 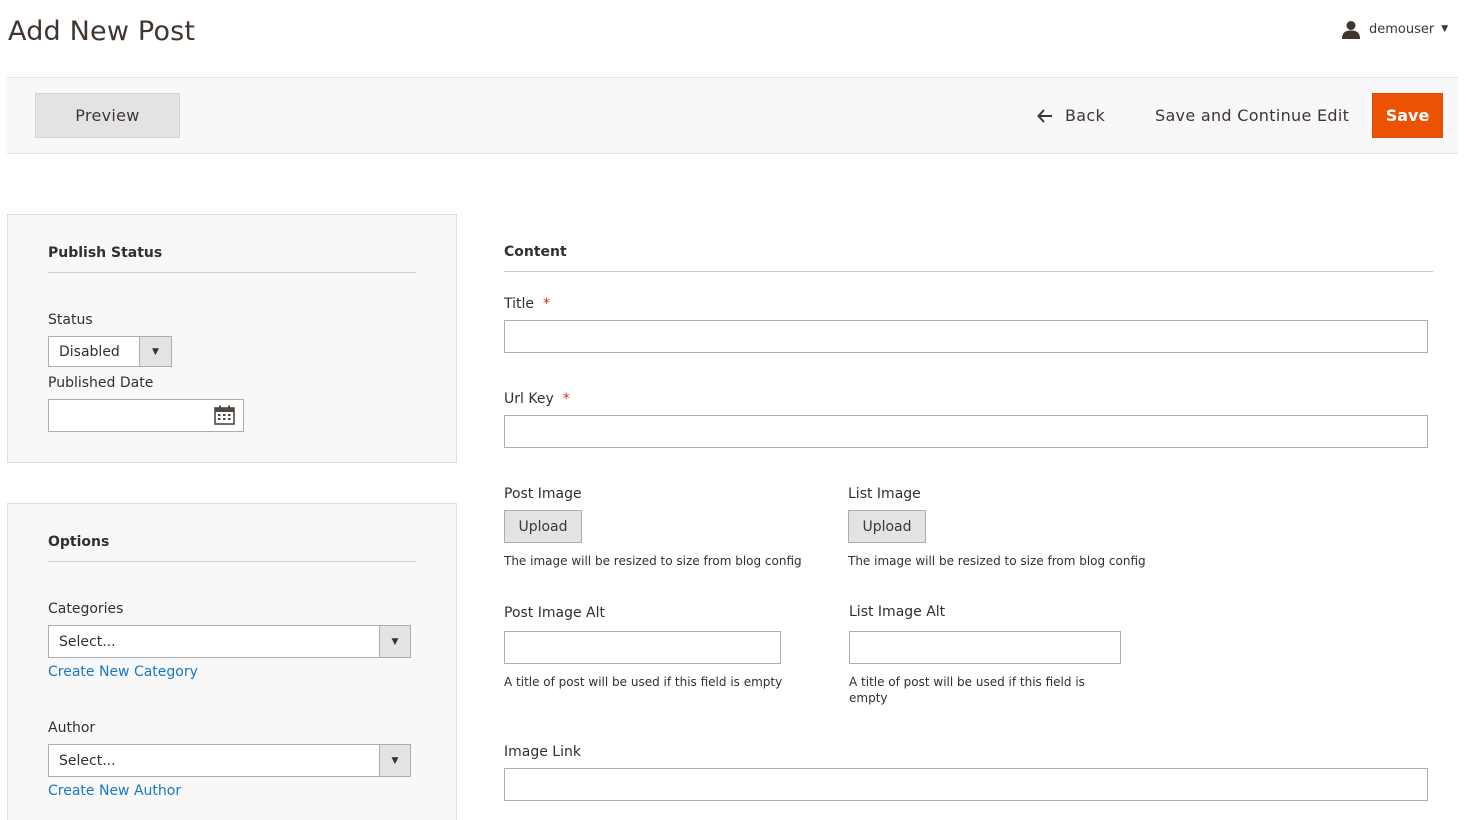 I want to click on create-new-category-link: Create New Category, so click(x=123, y=672).